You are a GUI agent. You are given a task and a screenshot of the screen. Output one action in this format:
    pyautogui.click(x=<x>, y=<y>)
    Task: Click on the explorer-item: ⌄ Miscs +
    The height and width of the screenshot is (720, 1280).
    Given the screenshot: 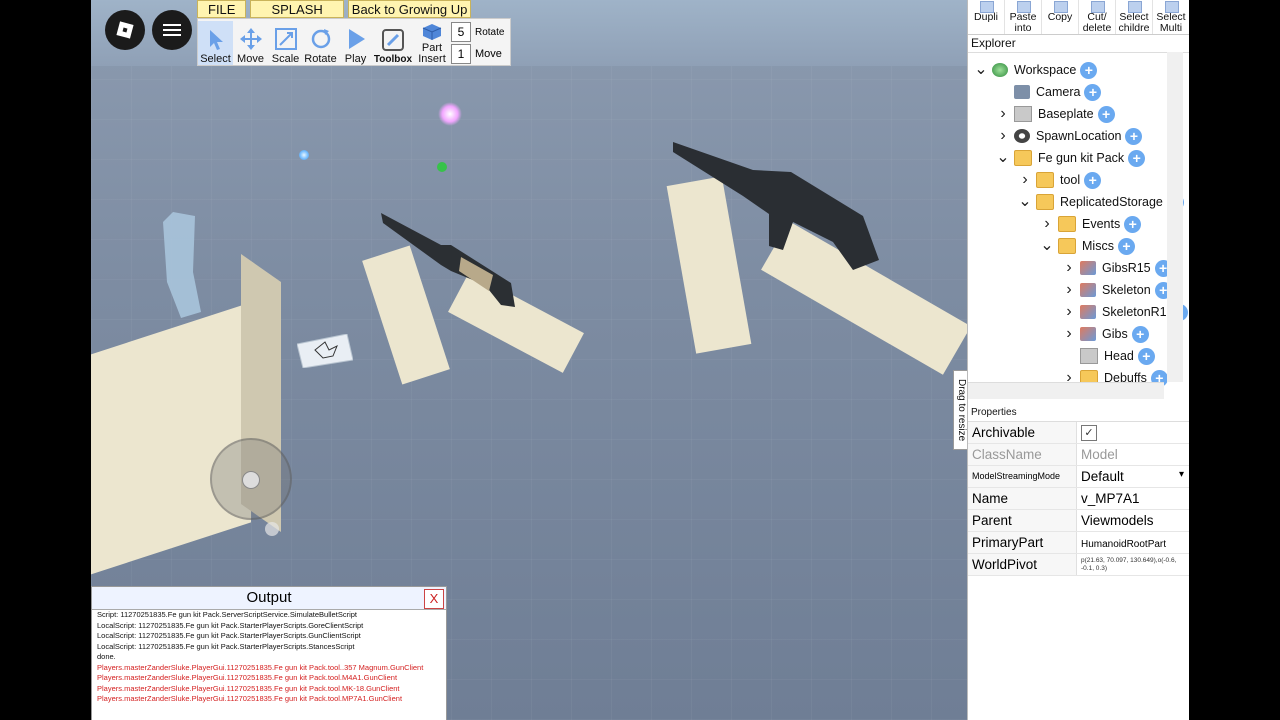 What is the action you would take?
    pyautogui.click(x=1087, y=246)
    